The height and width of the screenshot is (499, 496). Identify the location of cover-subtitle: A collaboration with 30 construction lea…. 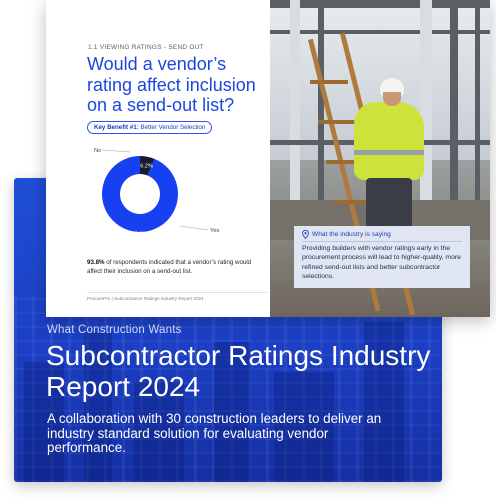
(214, 433).